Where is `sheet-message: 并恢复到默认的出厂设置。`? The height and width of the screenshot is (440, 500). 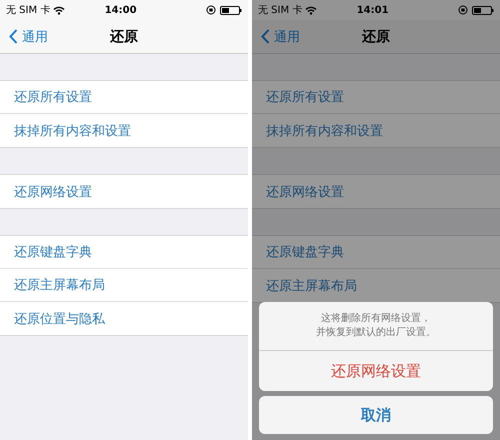 sheet-message: 并恢复到默认的出厂设置。 is located at coordinates (376, 333).